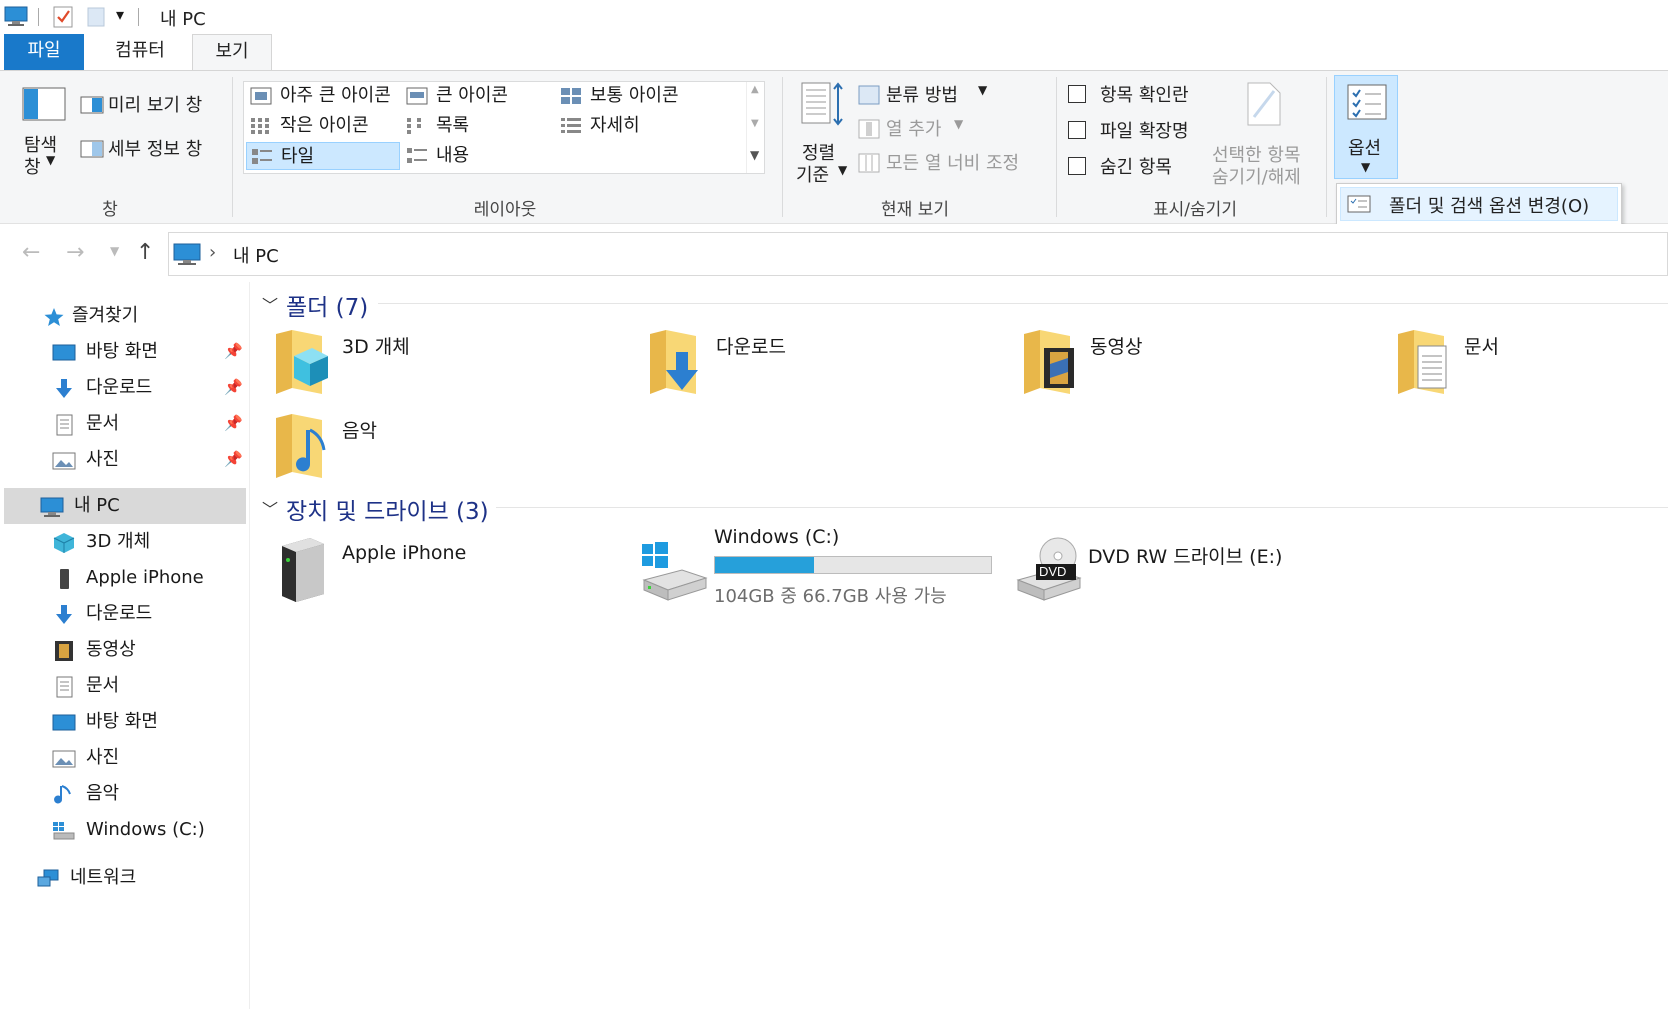 This screenshot has width=1668, height=1009. What do you see at coordinates (307, 126) in the screenshot?
I see `layout-small-icons: 작은 아이콘` at bounding box center [307, 126].